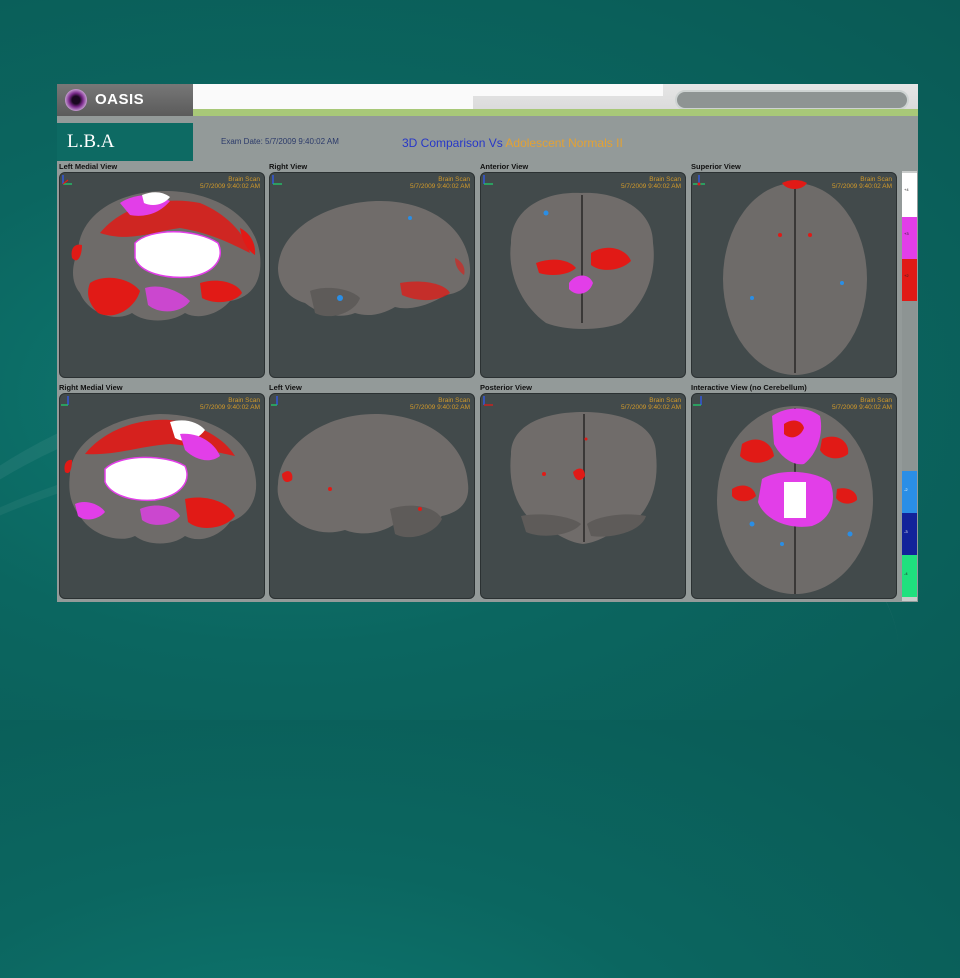 This screenshot has width=960, height=978. I want to click on title-suffix: Adolescent Normals II, so click(564, 143).